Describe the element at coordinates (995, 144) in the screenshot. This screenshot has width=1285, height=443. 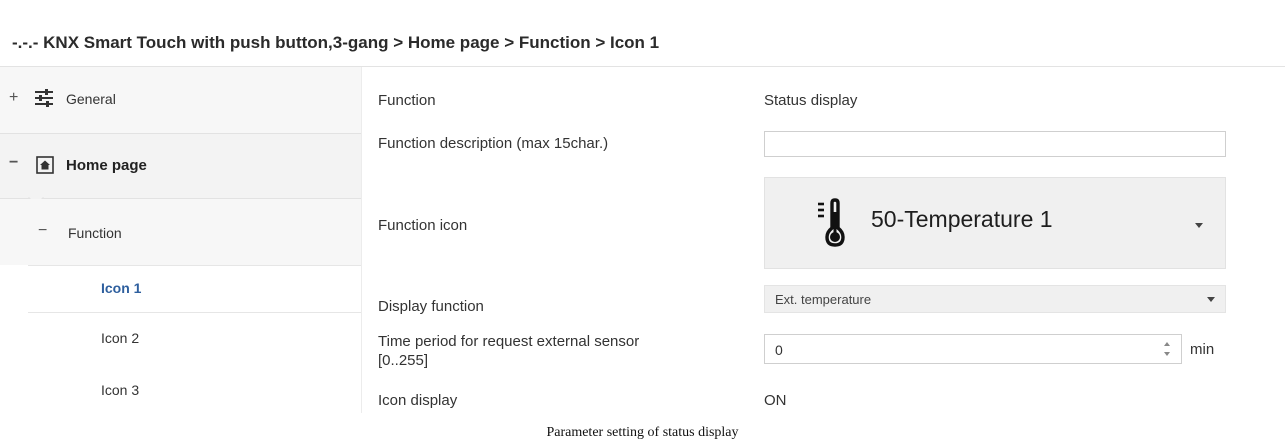
I see `function-description-input` at that location.